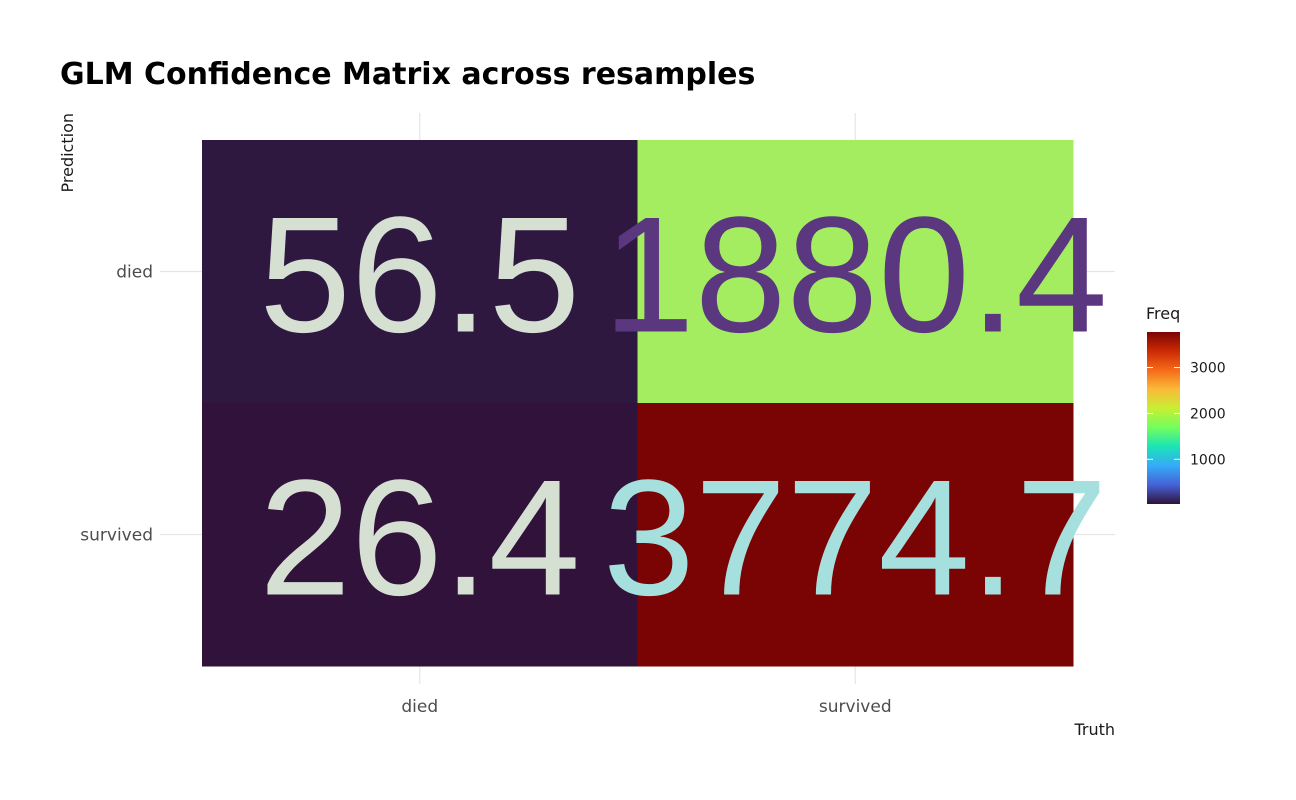  I want to click on cell-value-label: 1880.4, so click(855, 275).